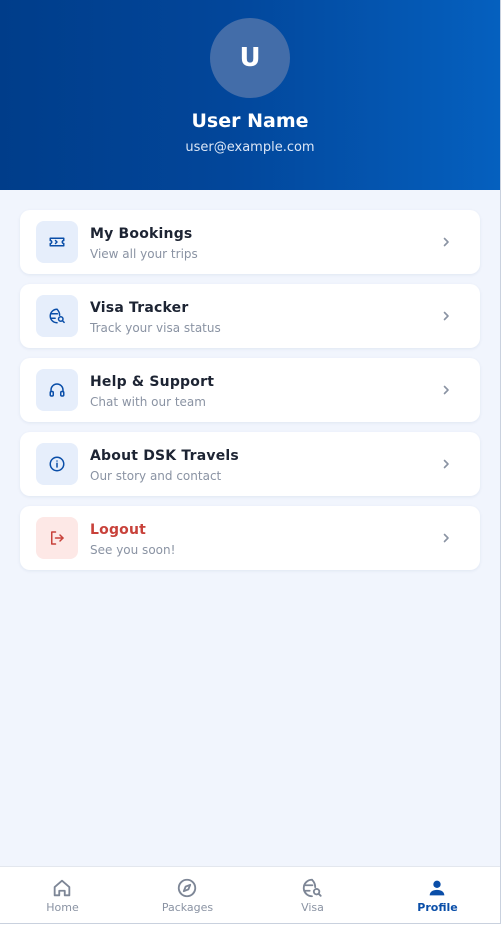 Image resolution: width=502 pixels, height=925 pixels. What do you see at coordinates (118, 530) in the screenshot?
I see `menu-item-title: Logout` at bounding box center [118, 530].